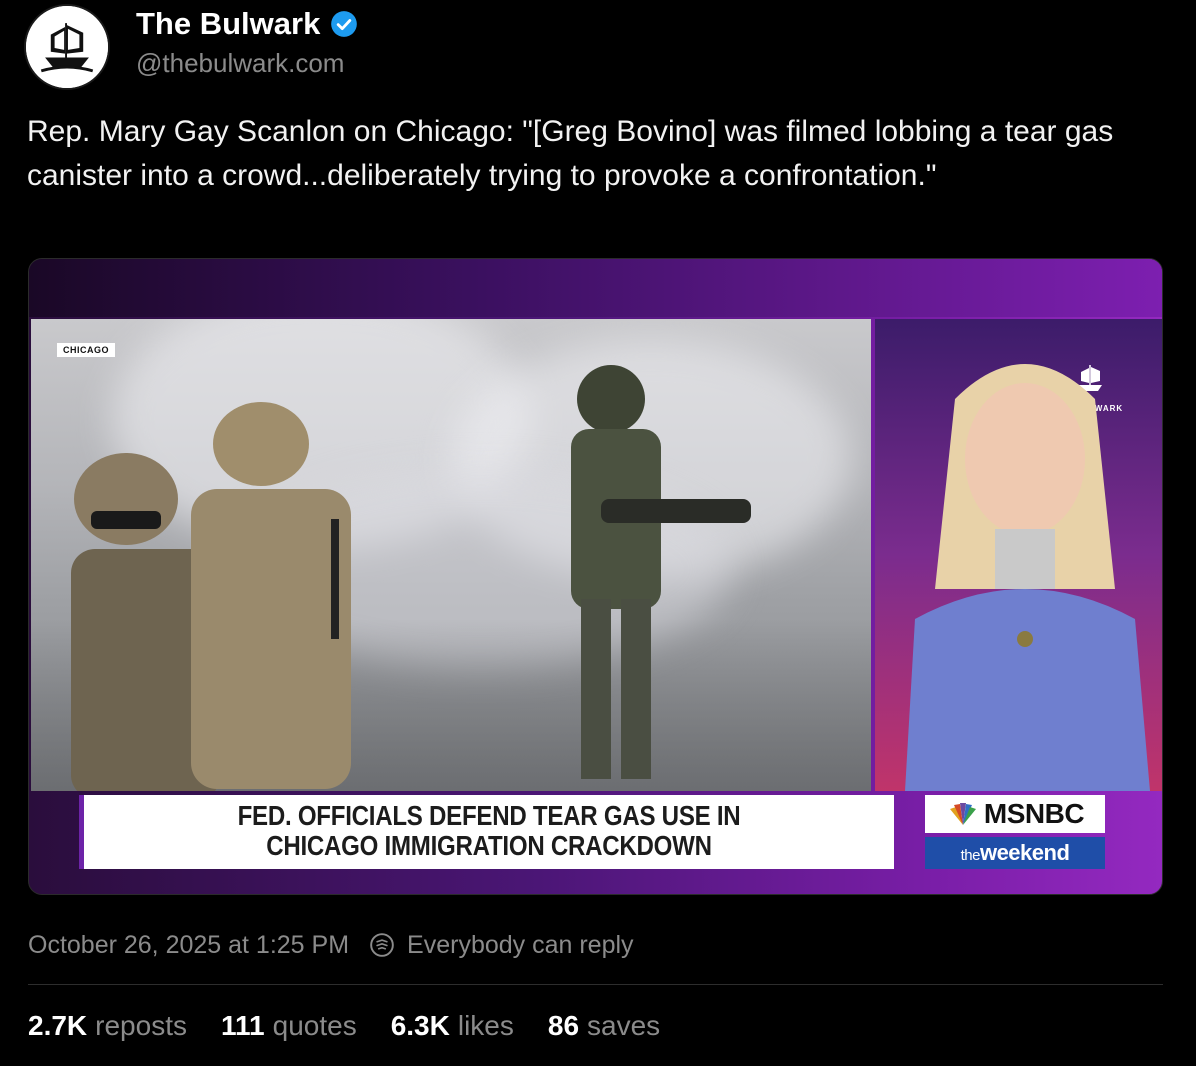 This screenshot has width=1196, height=1066. Describe the element at coordinates (242, 1025) in the screenshot. I see `stat-value: 111` at that location.